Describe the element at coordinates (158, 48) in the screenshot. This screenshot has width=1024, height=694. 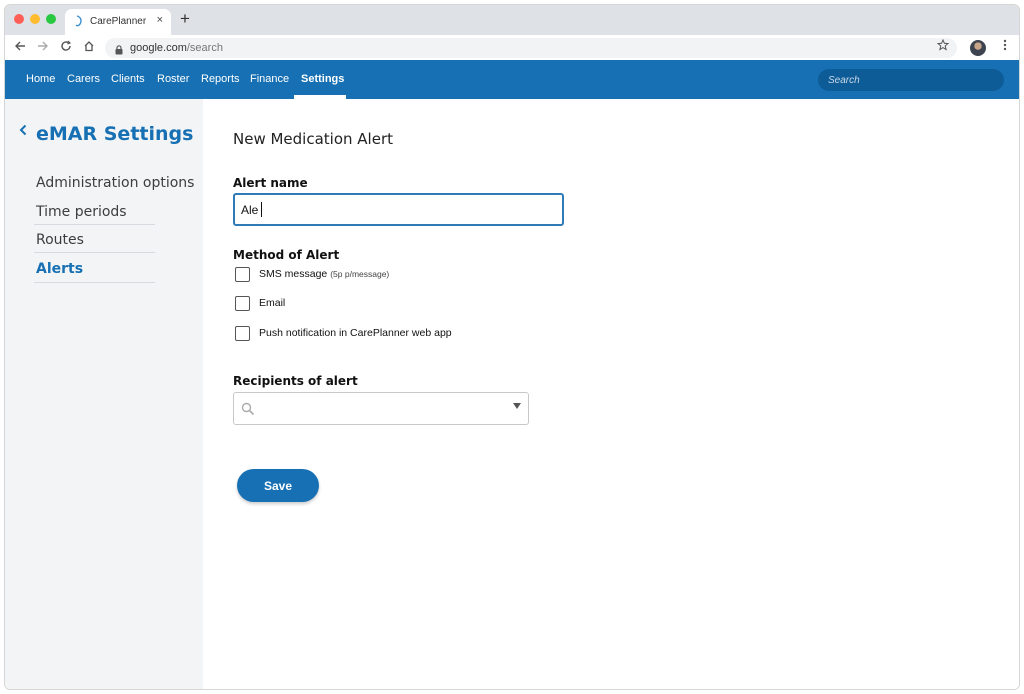
I see `url-host: google.com` at that location.